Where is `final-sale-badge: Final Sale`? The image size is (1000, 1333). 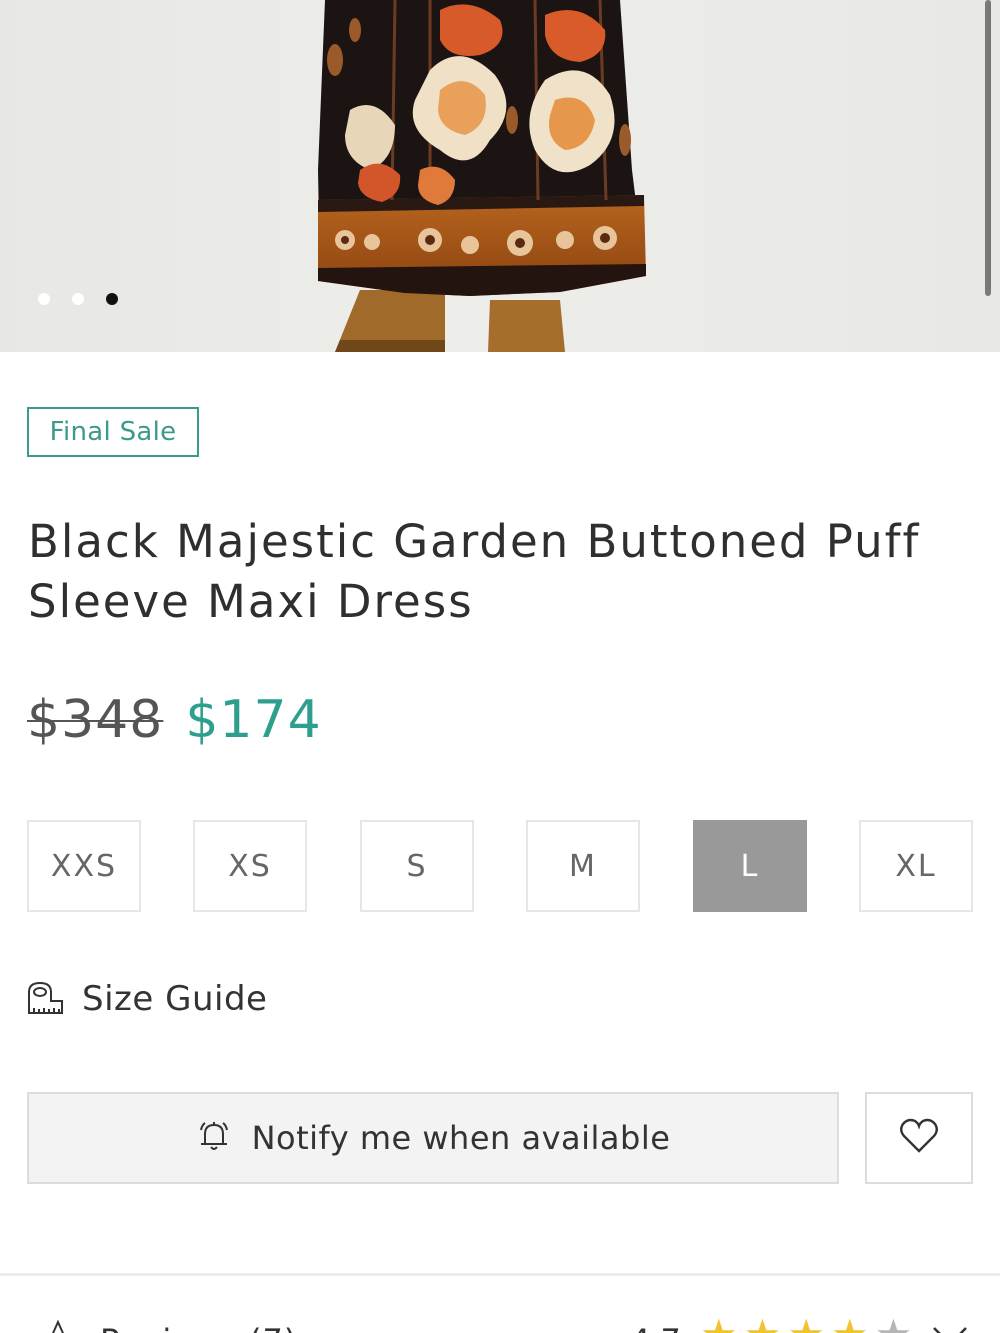
final-sale-badge: Final Sale is located at coordinates (113, 432).